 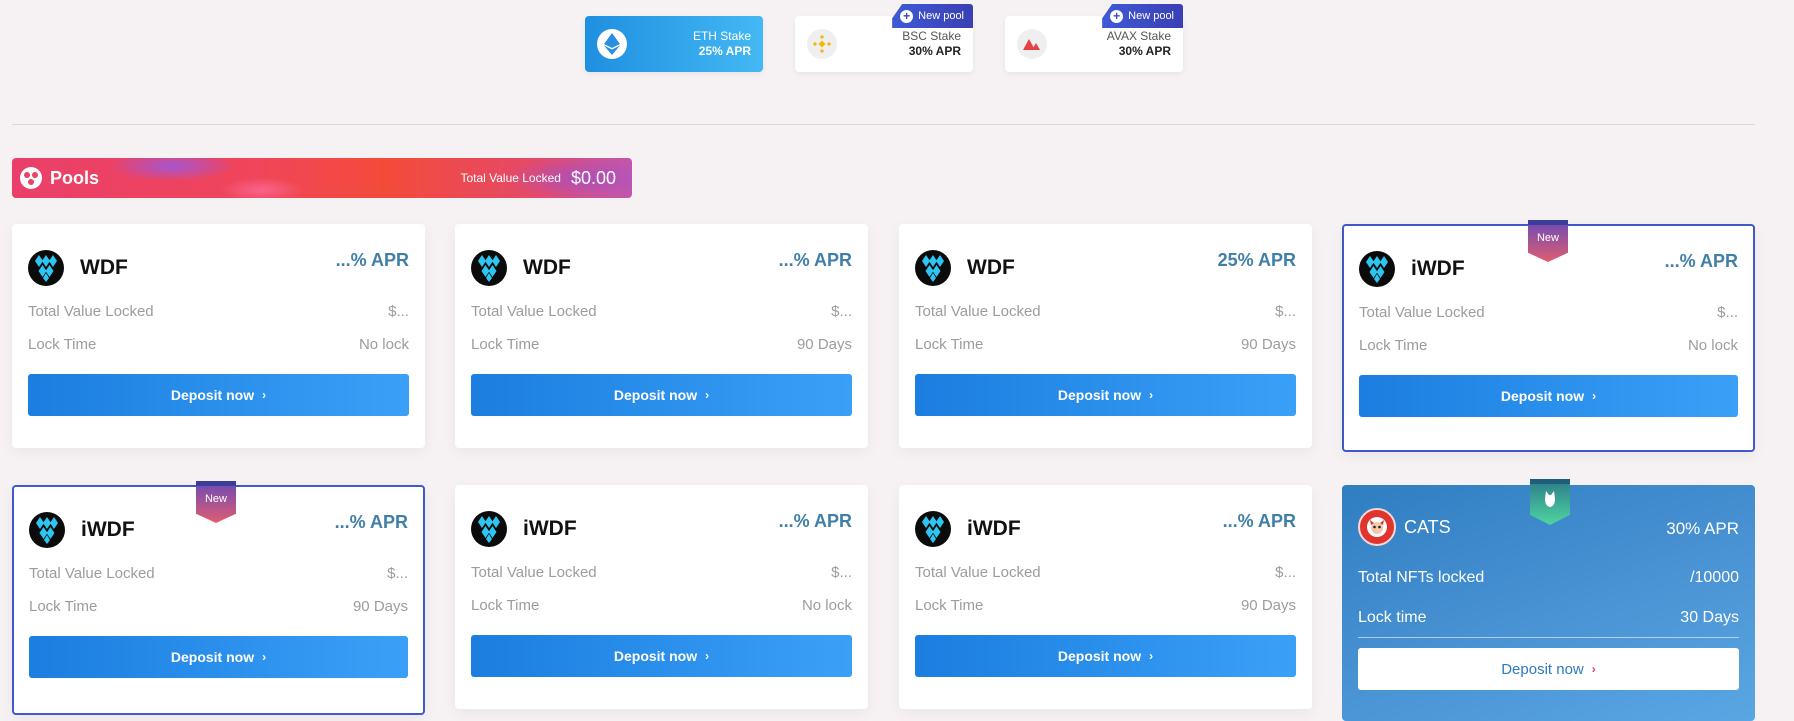 I want to click on chain-tab-bsc: + New pool BSC Stake 30% APR, so click(x=884, y=38).